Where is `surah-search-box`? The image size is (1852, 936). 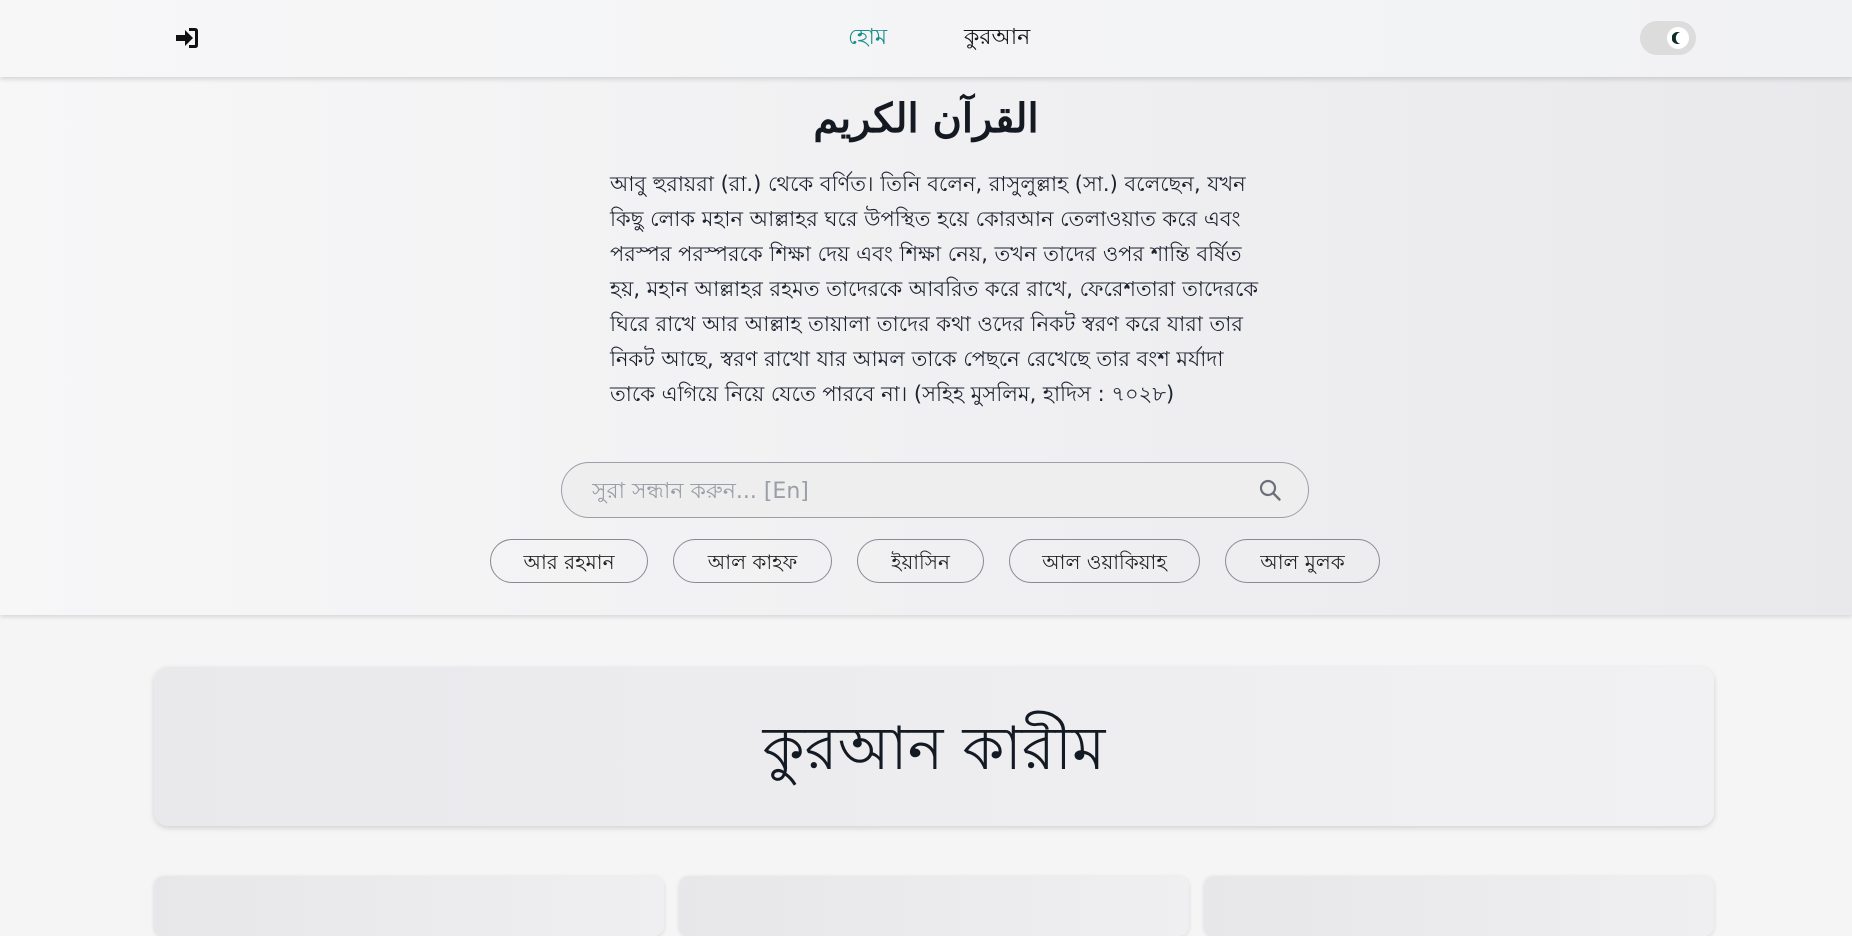 surah-search-box is located at coordinates (935, 490).